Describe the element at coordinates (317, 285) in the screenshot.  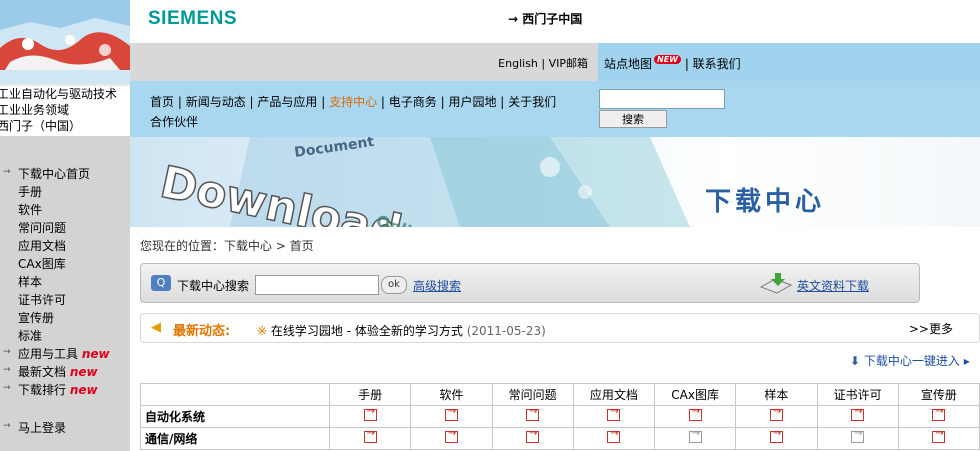
I see `download-search-input` at that location.